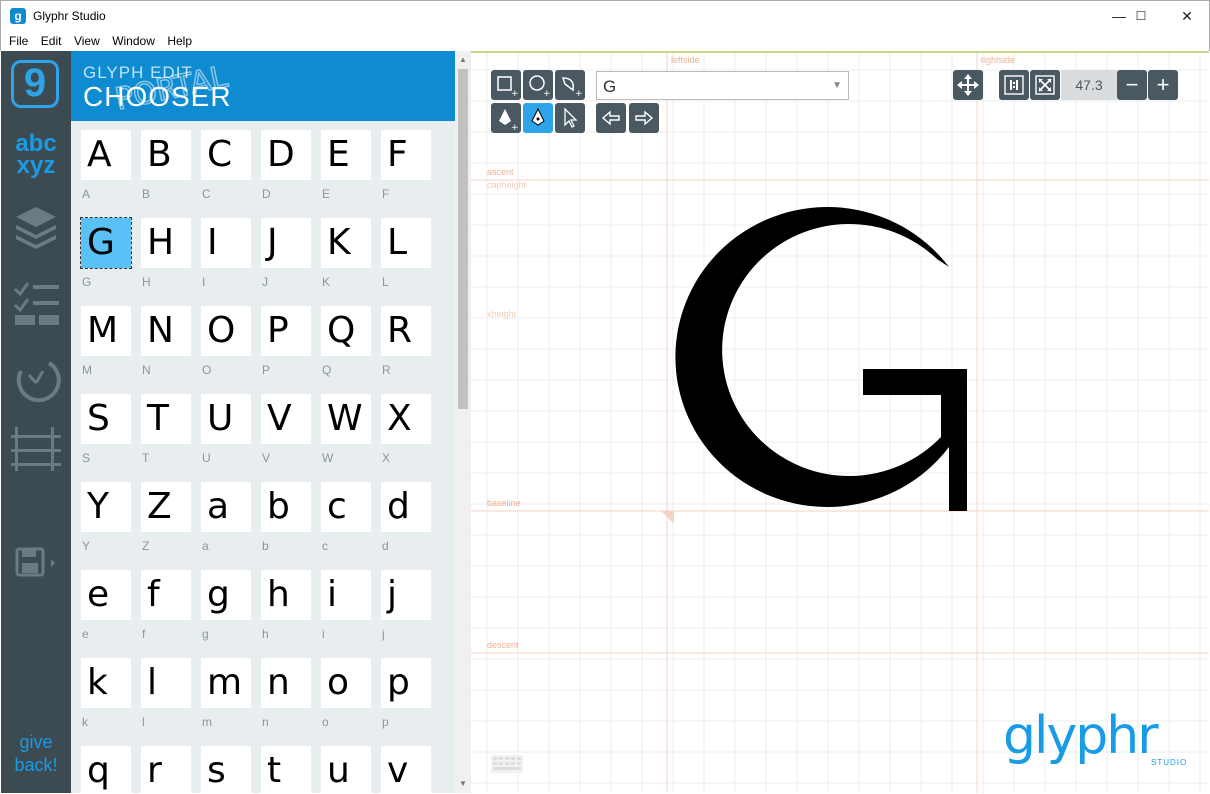 The height and width of the screenshot is (794, 1210). Describe the element at coordinates (1045, 85) in the screenshot. I see `zoom-fit-button` at that location.